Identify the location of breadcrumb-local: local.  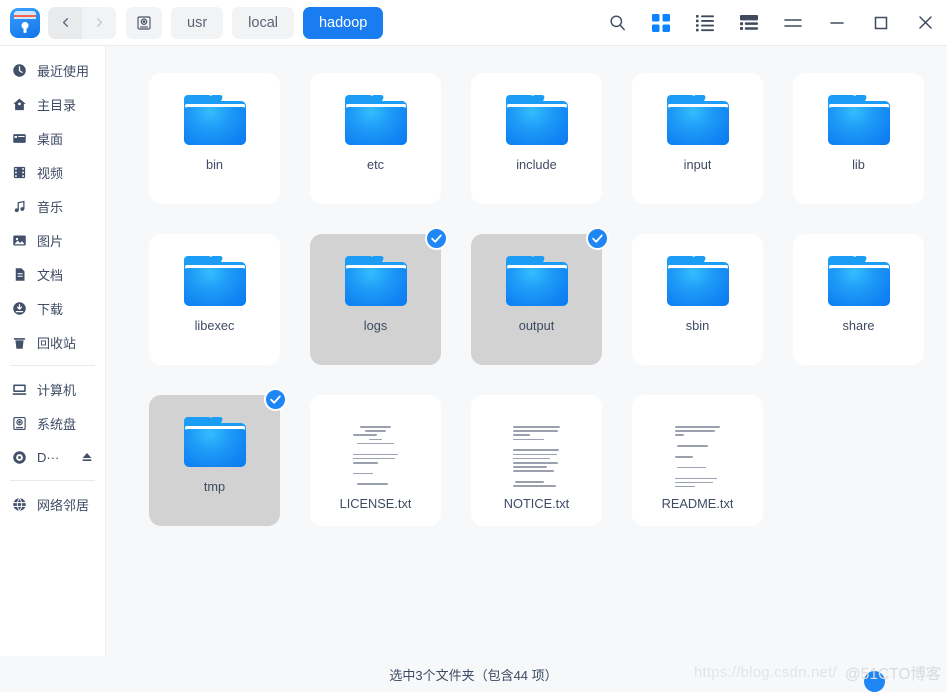
(263, 22).